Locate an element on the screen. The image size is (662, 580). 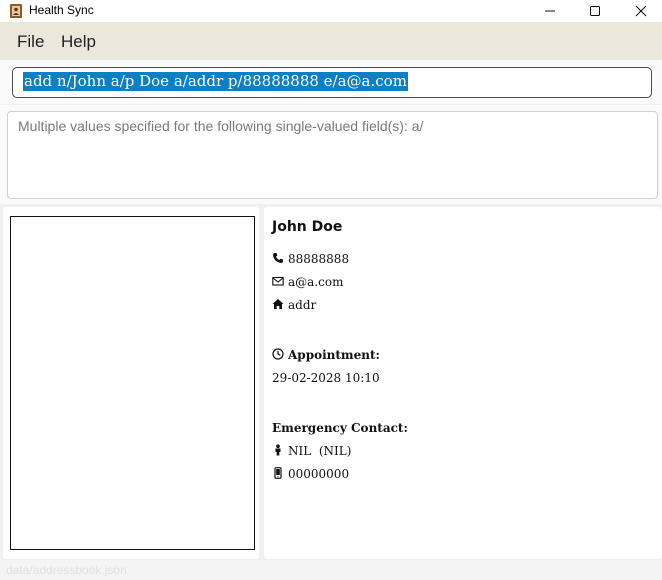
person-icon is located at coordinates (278, 450).